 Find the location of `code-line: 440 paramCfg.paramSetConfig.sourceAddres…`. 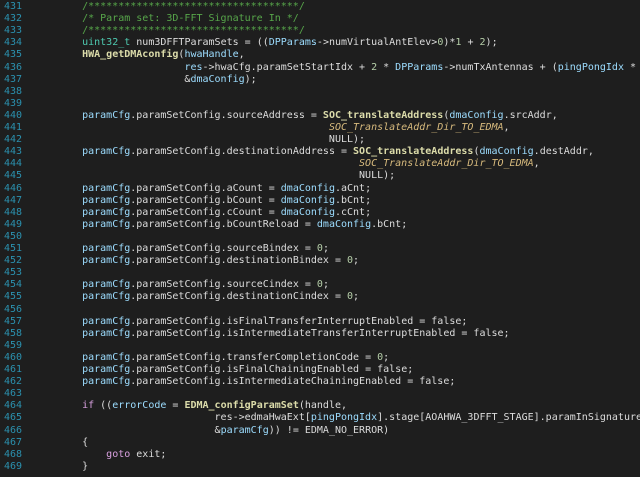

code-line: 440 paramCfg.paramSetConfig.sourceAddres… is located at coordinates (320, 116).